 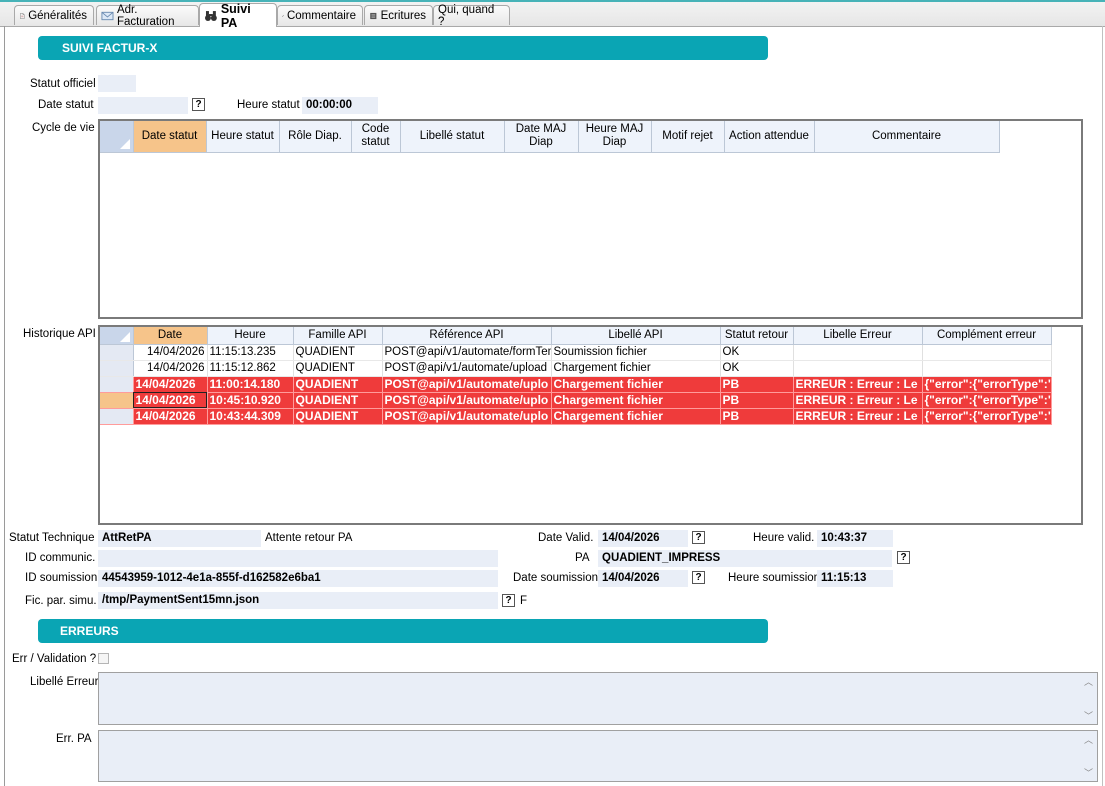 I want to click on heure-statut-field: 00:00:00, so click(x=340, y=105).